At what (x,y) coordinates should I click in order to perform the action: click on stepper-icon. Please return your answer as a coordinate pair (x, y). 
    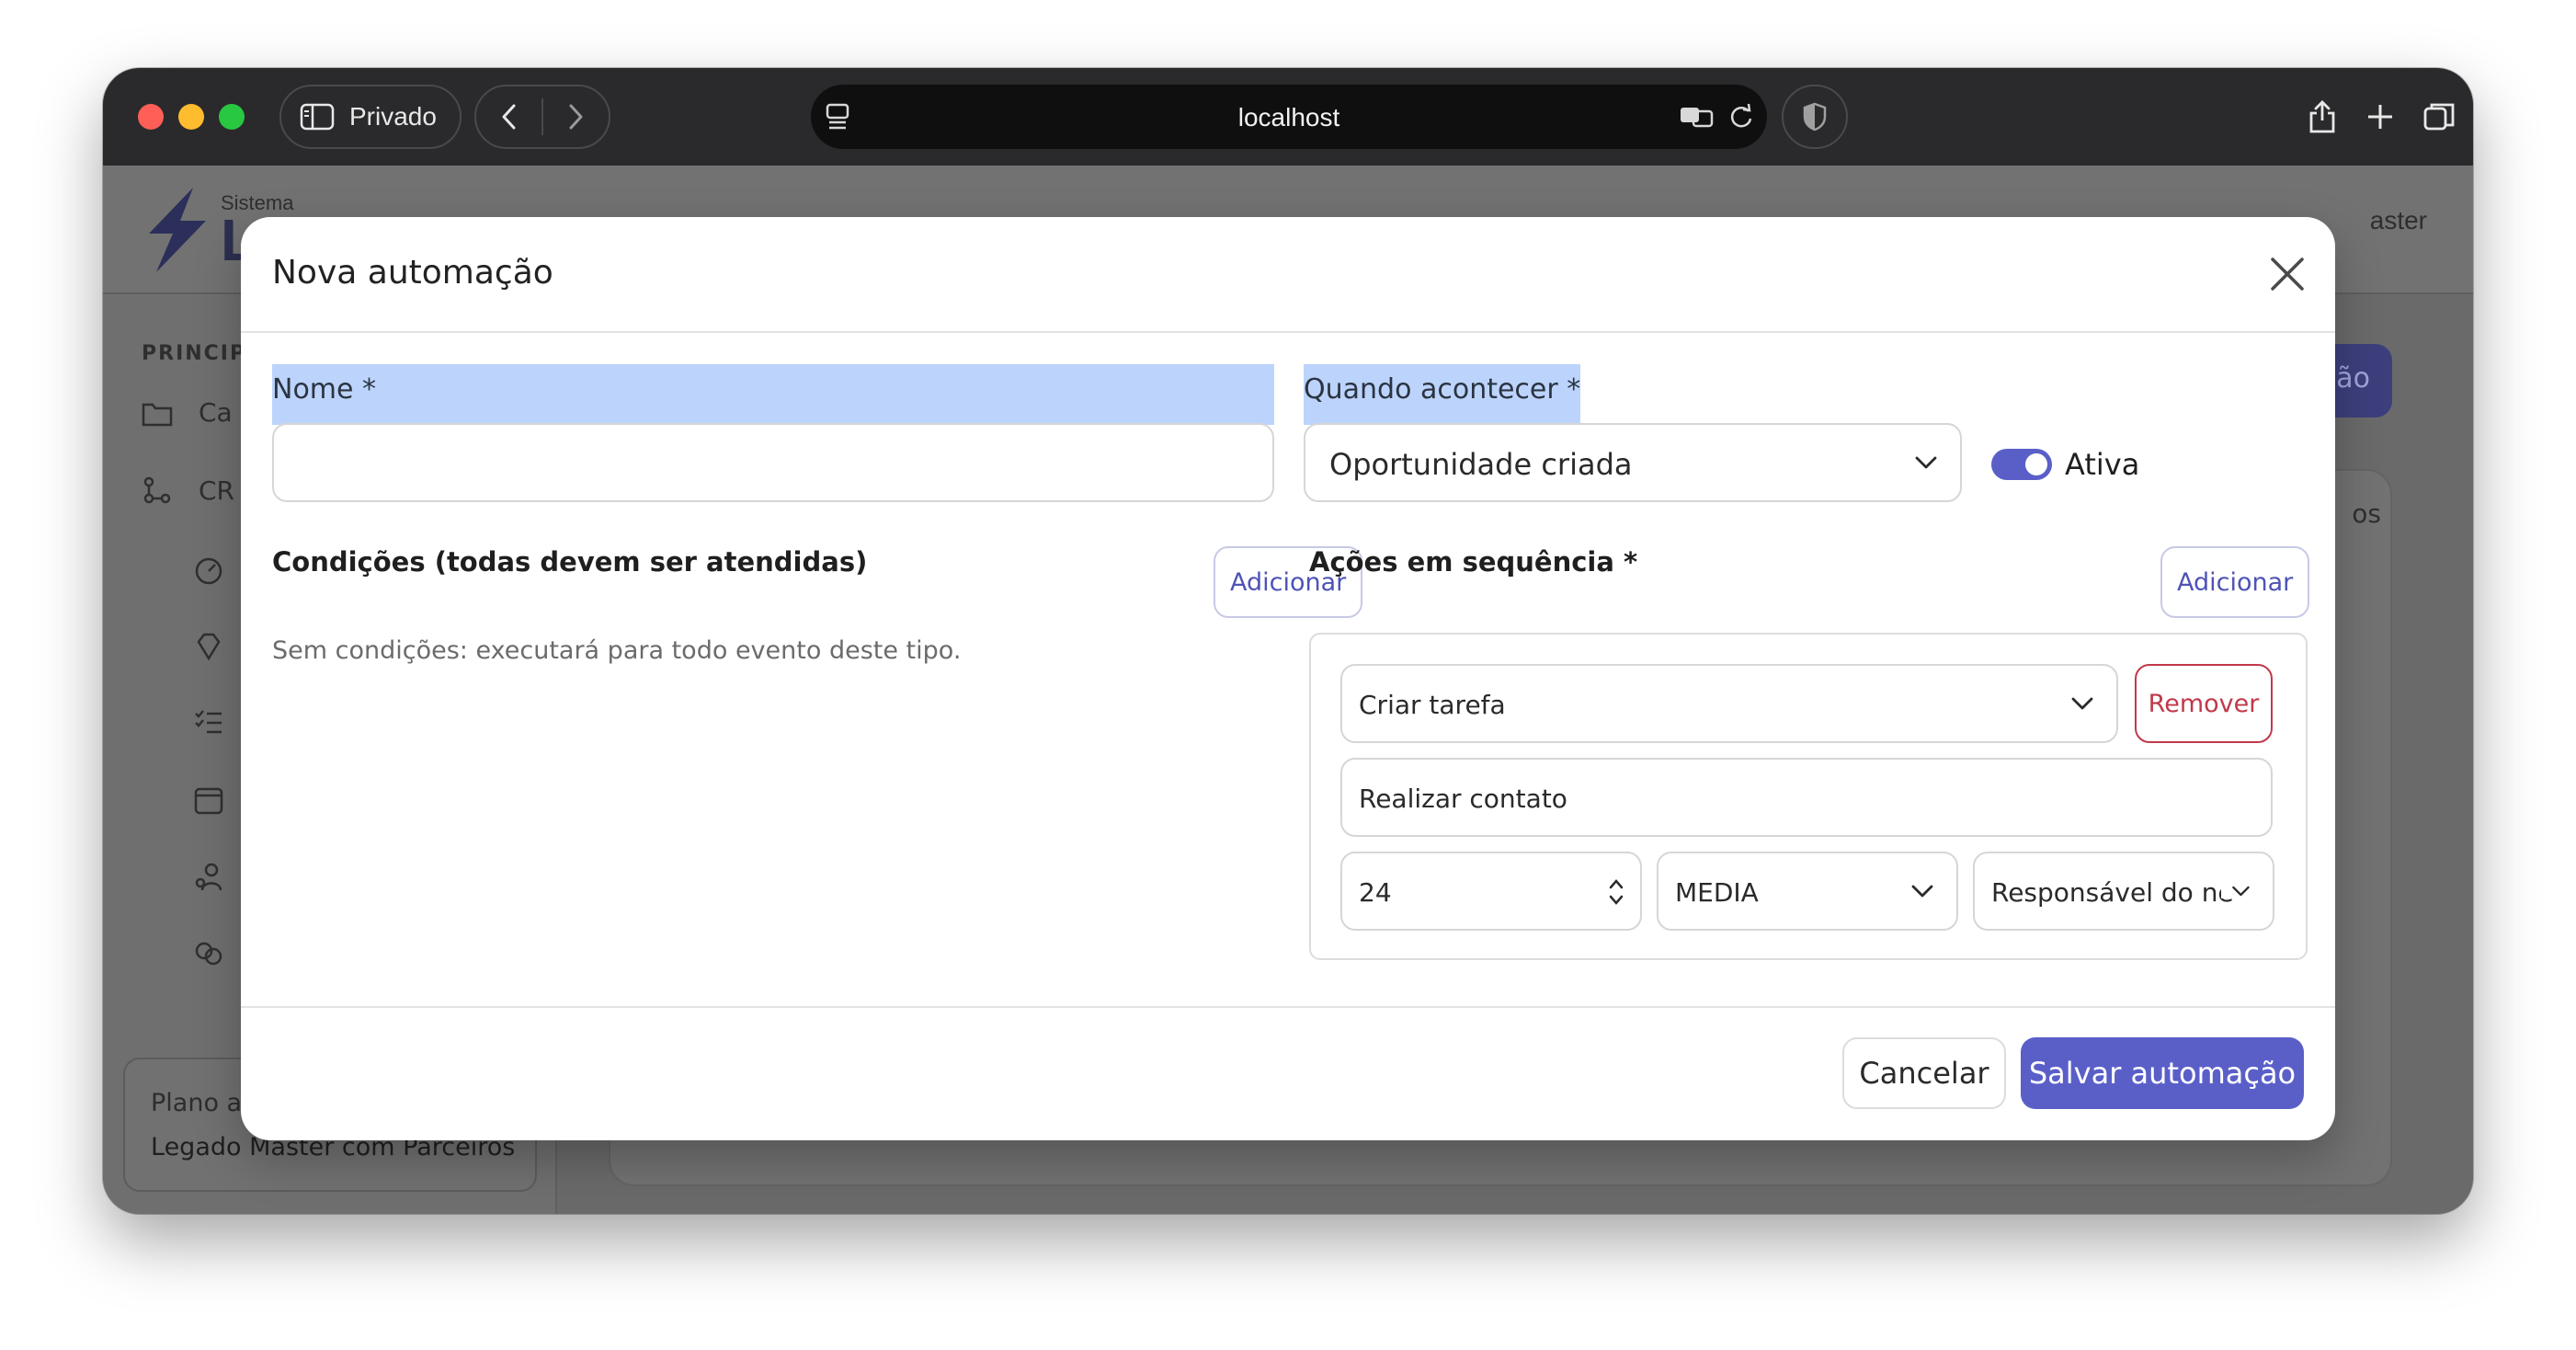
    Looking at the image, I should click on (1616, 892).